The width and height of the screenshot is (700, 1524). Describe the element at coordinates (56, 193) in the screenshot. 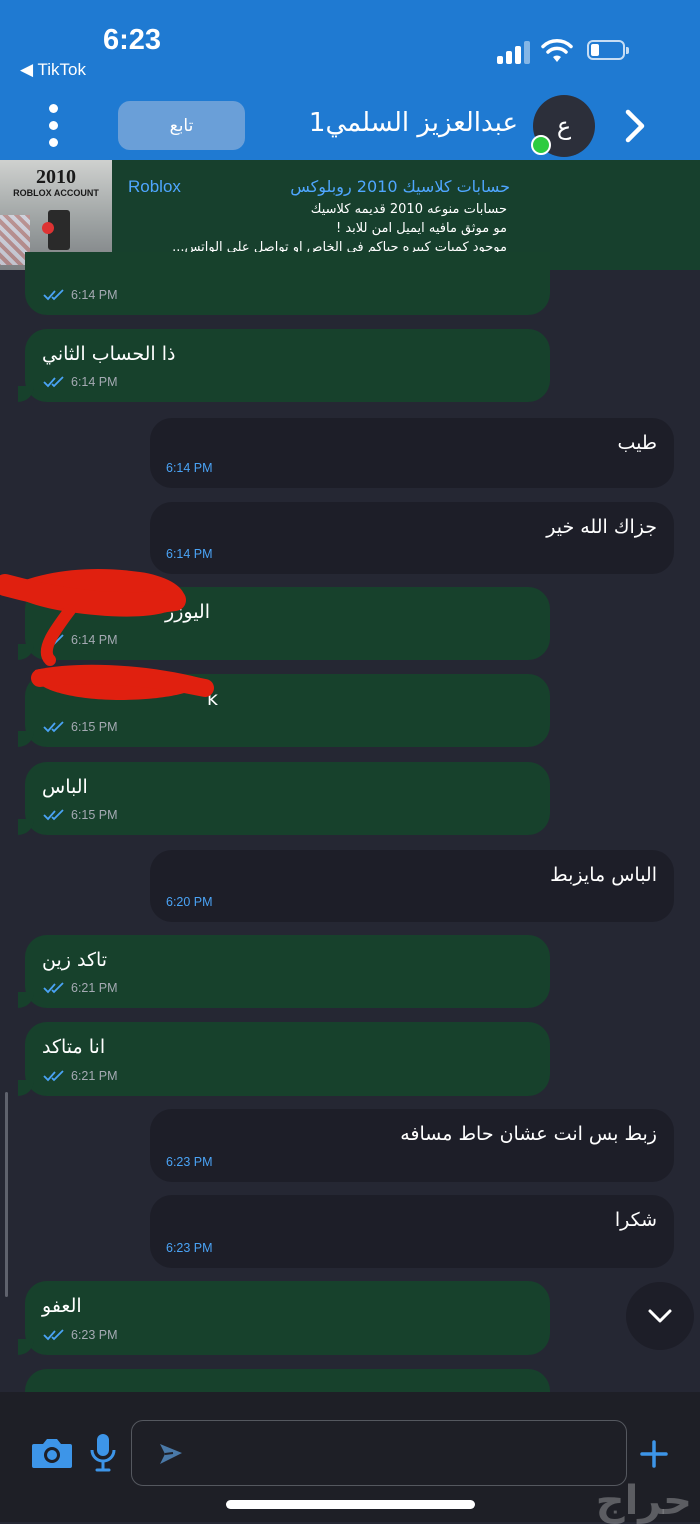

I see `thumbnail-subtitle: ROBLOX ACCOUNT` at that location.